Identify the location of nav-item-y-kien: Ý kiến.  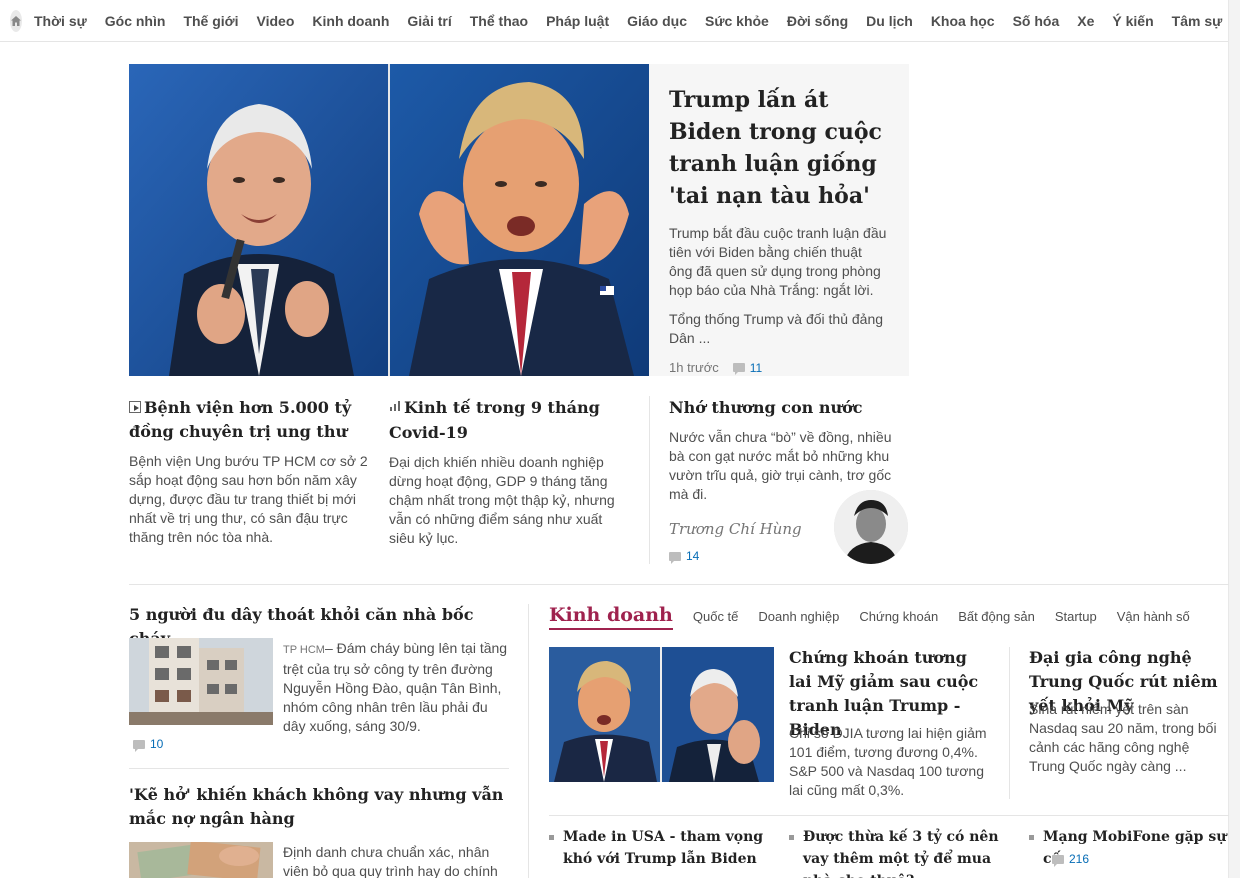
(1132, 21).